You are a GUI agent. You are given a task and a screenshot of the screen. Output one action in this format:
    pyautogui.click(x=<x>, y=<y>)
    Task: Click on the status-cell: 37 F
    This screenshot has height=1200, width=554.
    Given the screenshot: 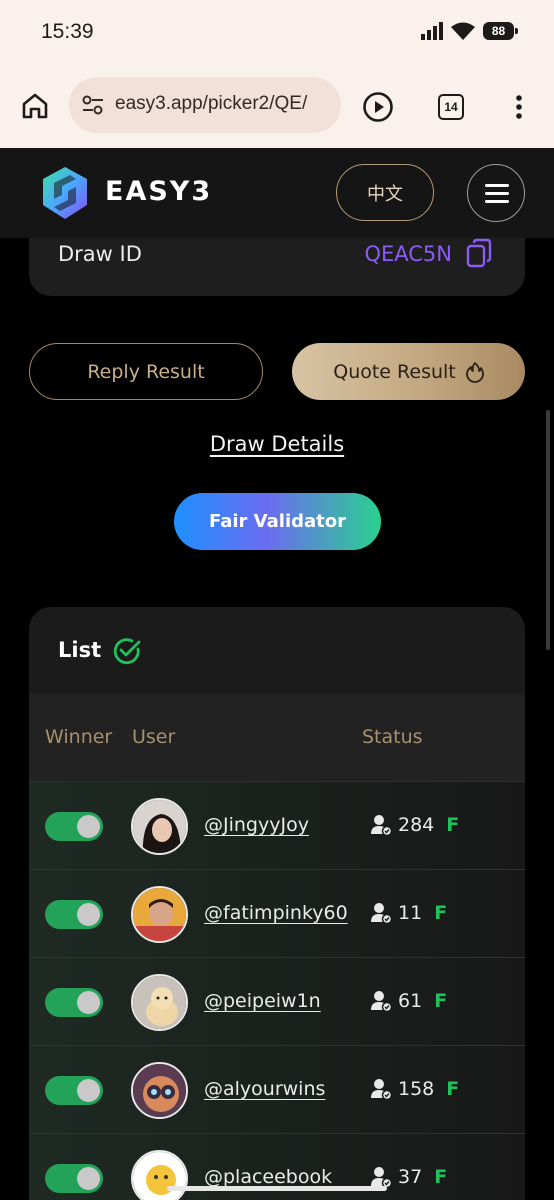 What is the action you would take?
    pyautogui.click(x=408, y=1177)
    